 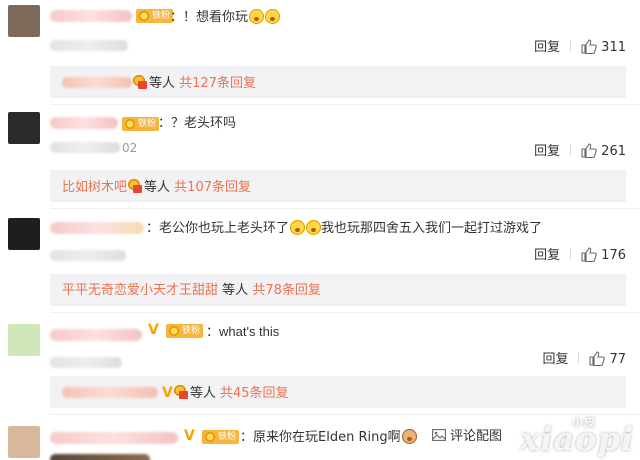 I want to click on comment-item: V 铁粉 ：what's this 回复 77, so click(x=320, y=345).